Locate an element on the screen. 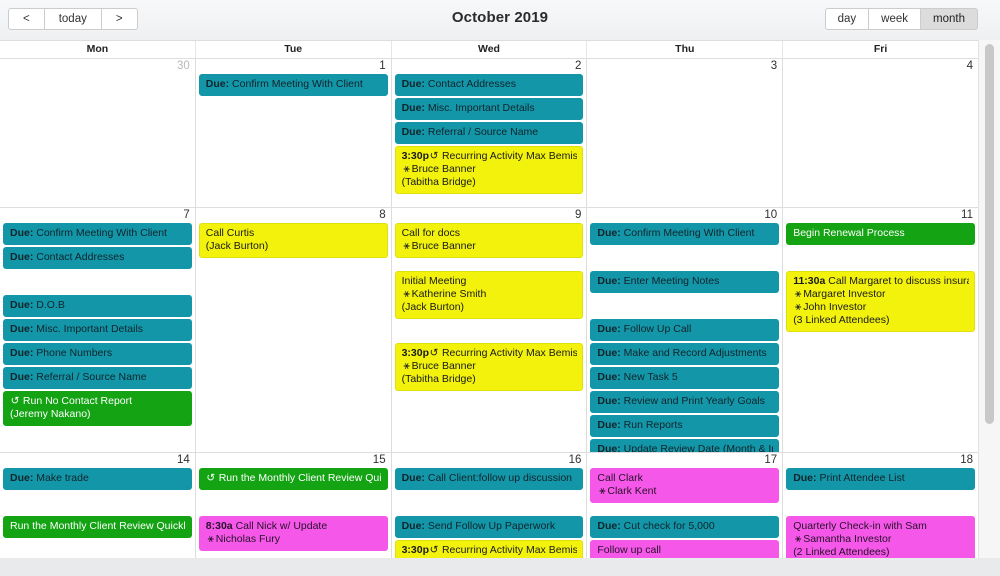  calendar-event: Due: Review and Print Yearly Goals is located at coordinates (685, 402).